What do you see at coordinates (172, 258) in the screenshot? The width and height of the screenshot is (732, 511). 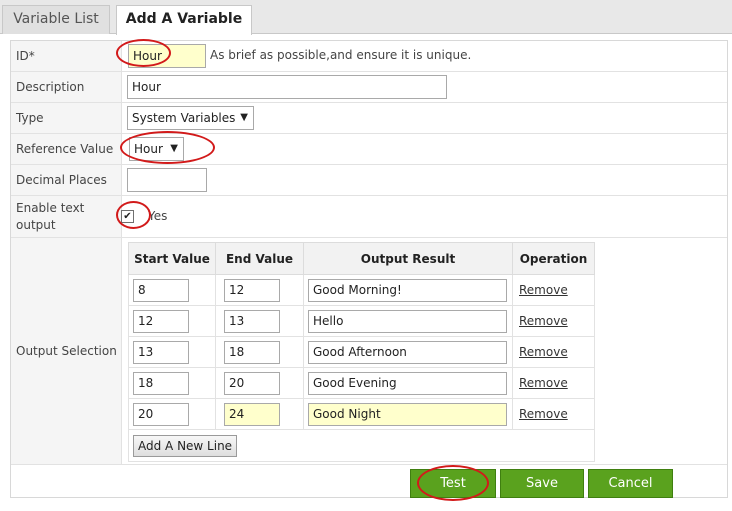 I see `start-value-header: Start Value` at bounding box center [172, 258].